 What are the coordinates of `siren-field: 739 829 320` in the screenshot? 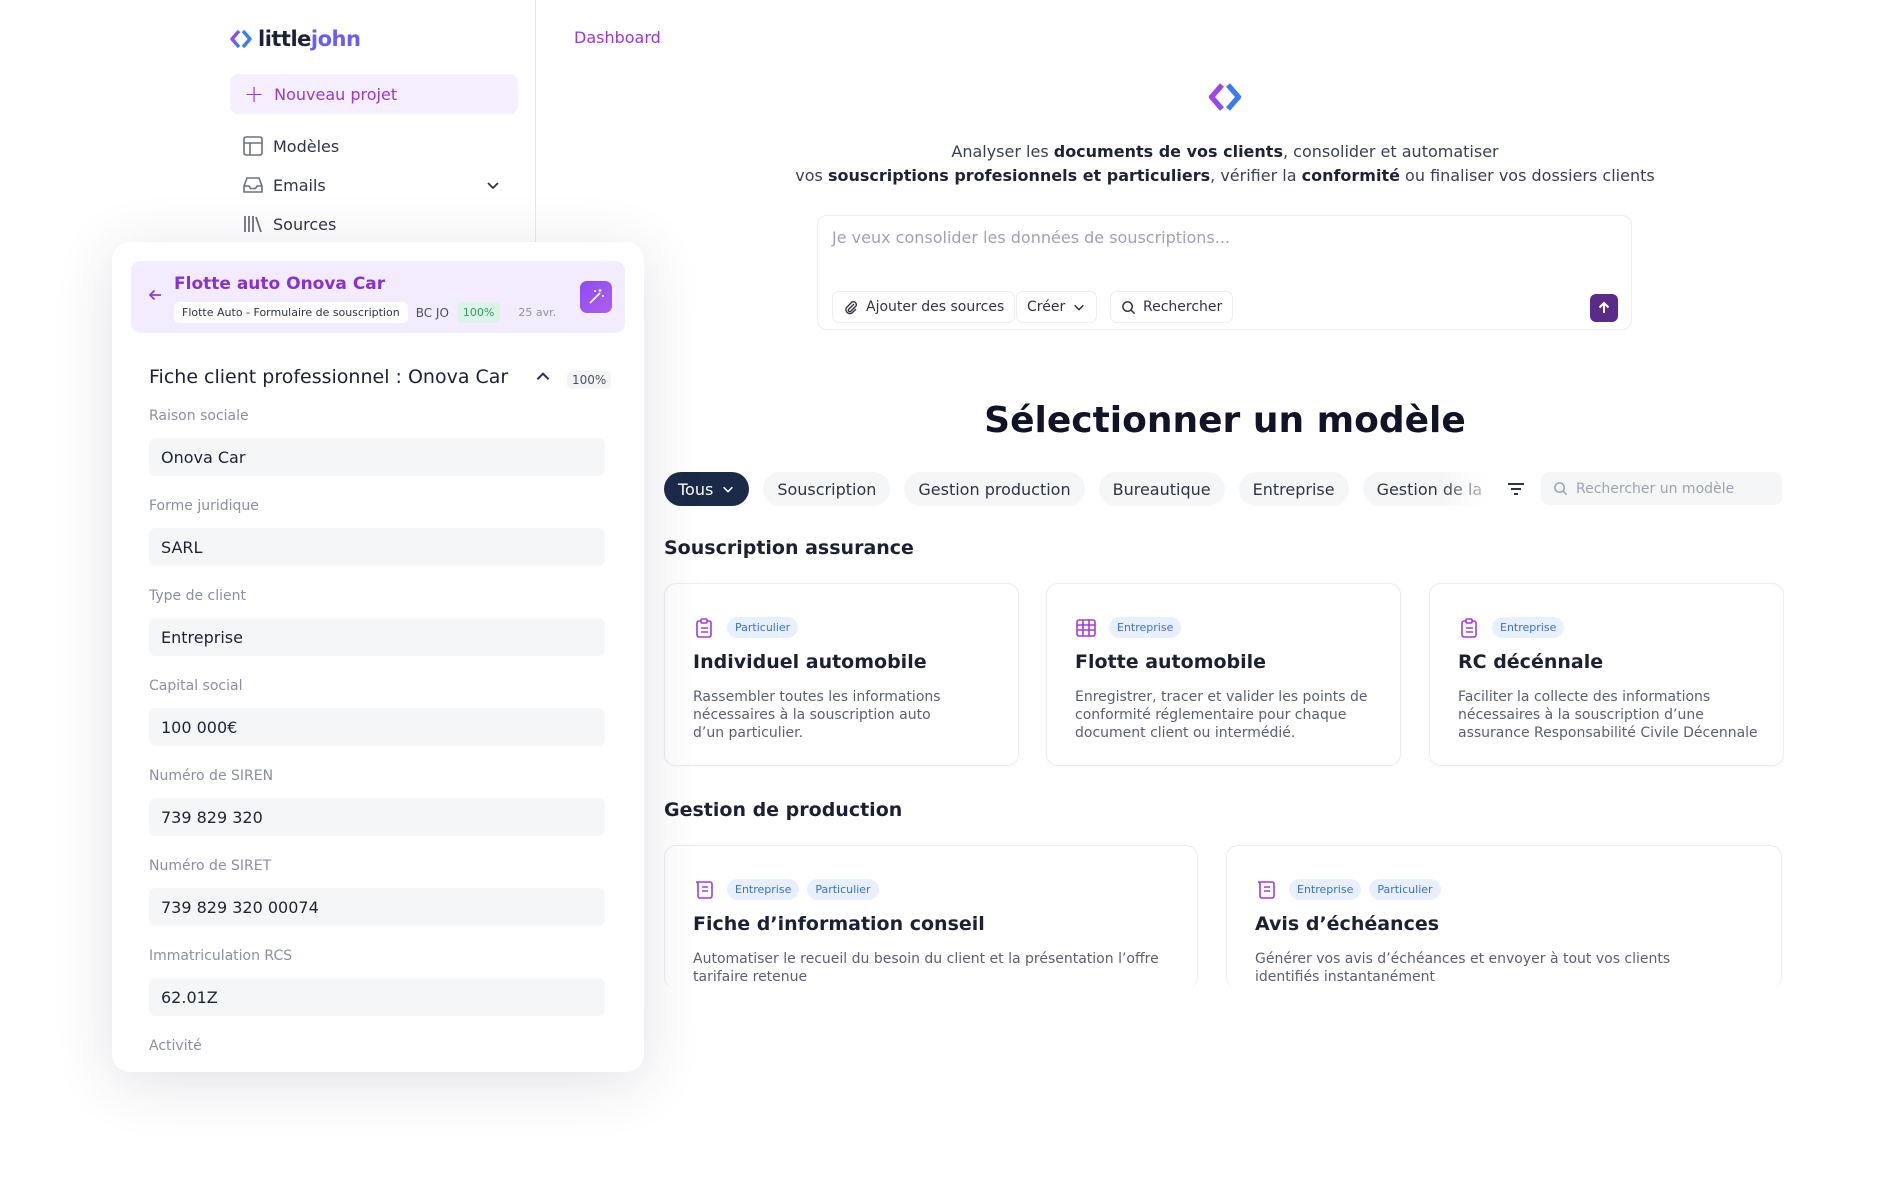 It's located at (377, 817).